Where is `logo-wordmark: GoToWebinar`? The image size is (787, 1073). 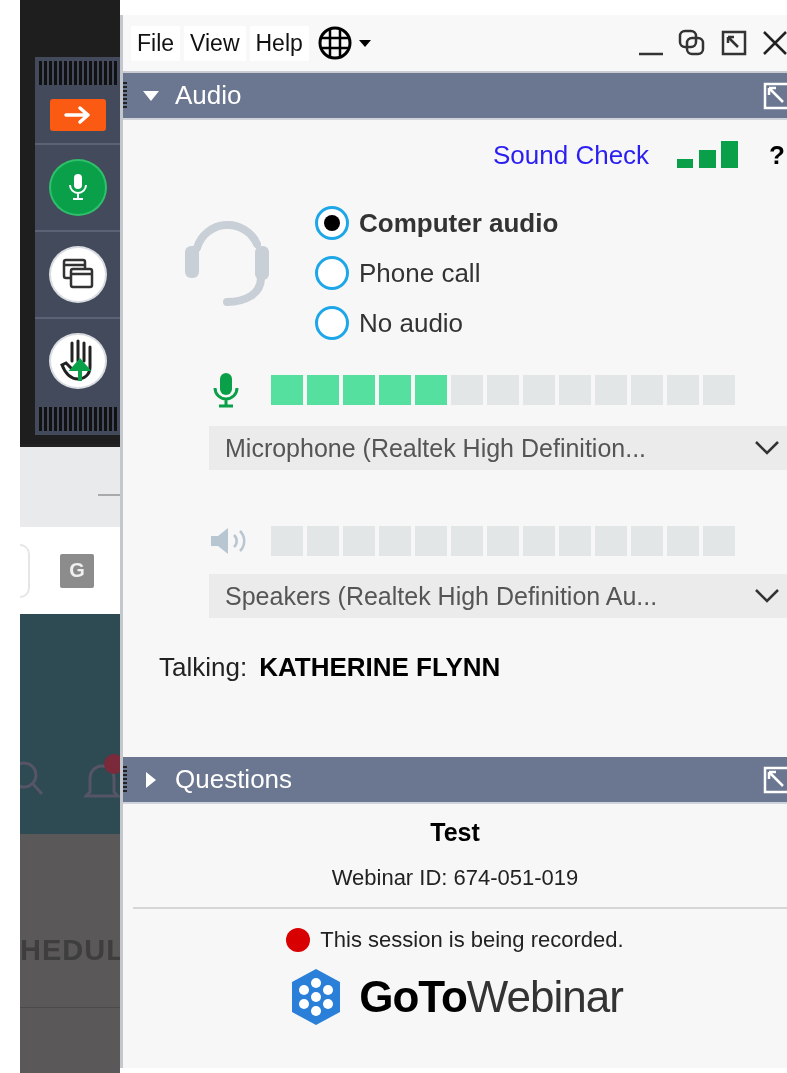
logo-wordmark: GoToWebinar is located at coordinates (491, 997).